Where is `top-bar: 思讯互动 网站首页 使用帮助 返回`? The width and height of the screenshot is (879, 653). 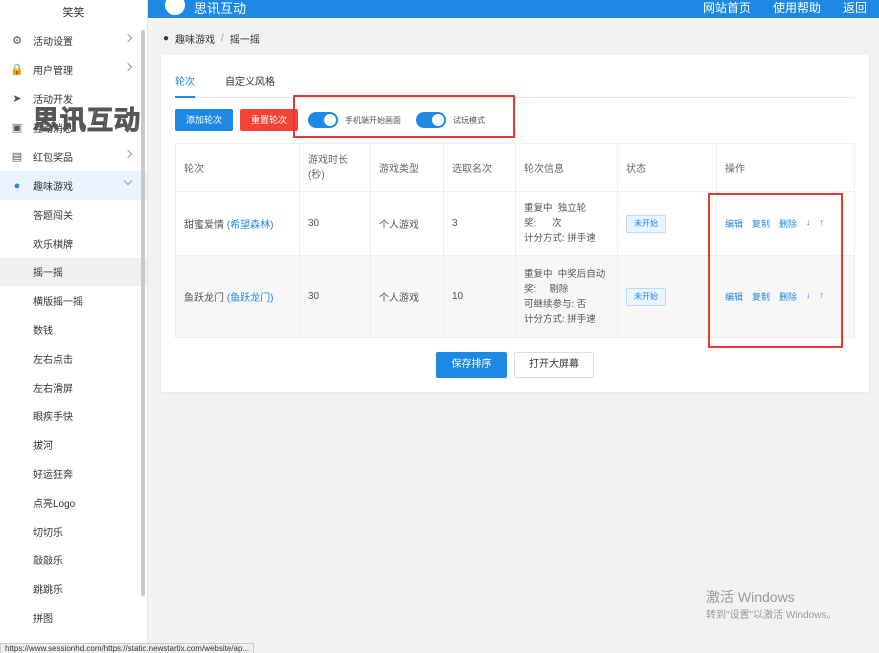 top-bar: 思讯互动 网站首页 使用帮助 返回 is located at coordinates (513, 9).